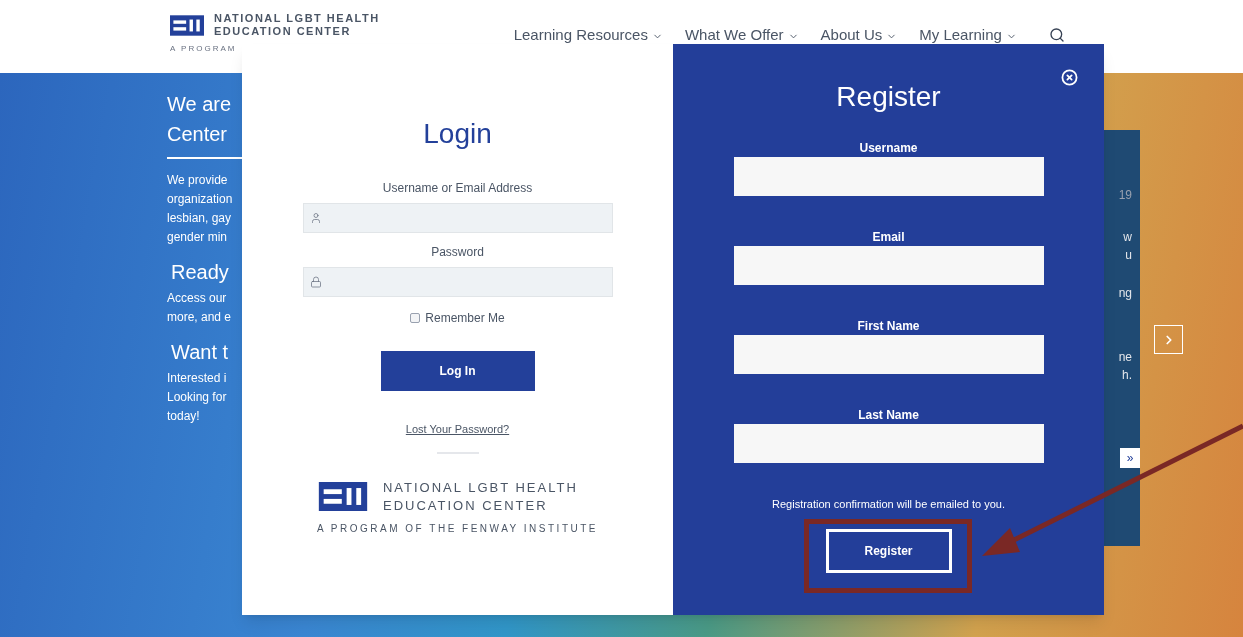  Describe the element at coordinates (199, 272) in the screenshot. I see `hero-subheading: Ready` at that location.